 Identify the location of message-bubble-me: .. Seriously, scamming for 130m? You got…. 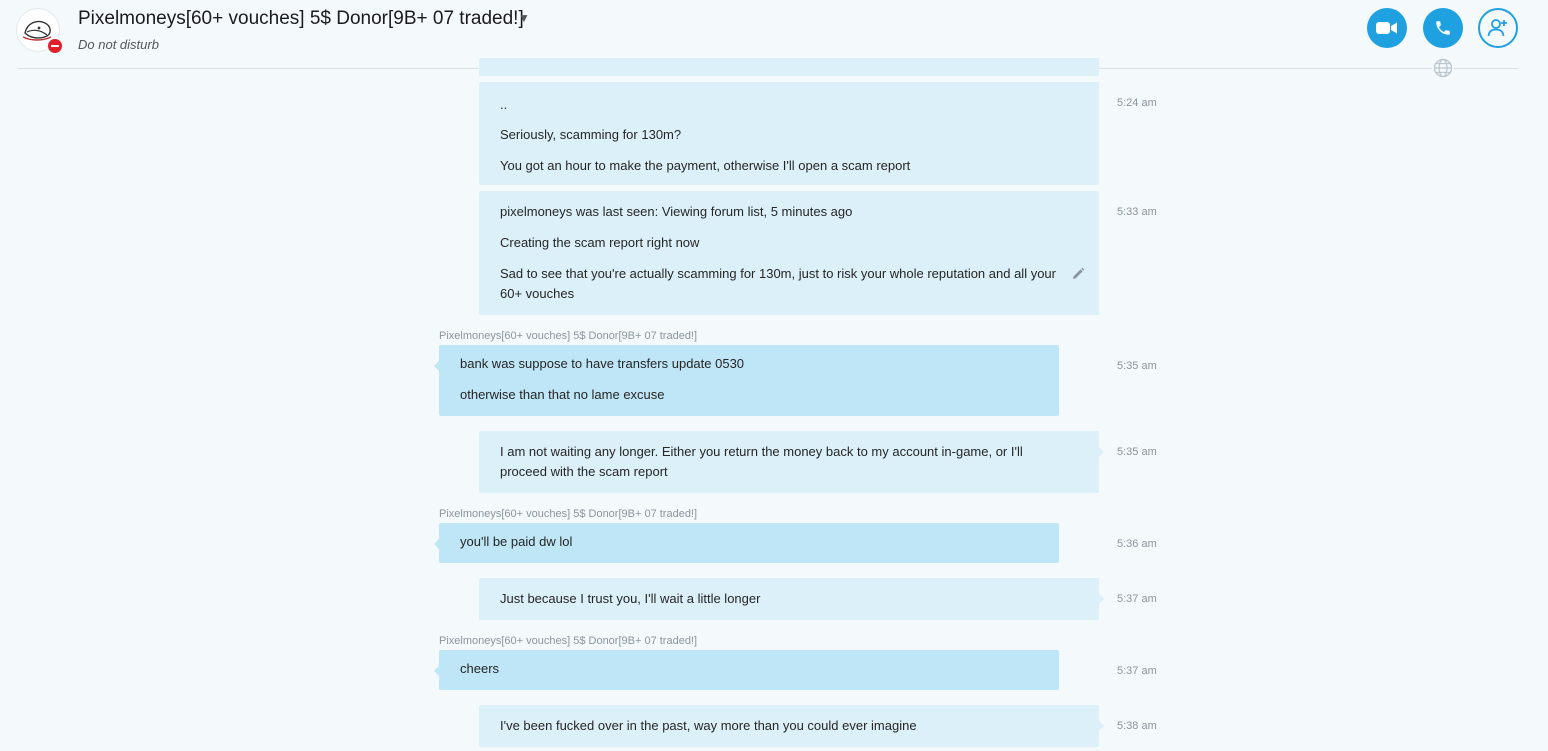
(789, 133).